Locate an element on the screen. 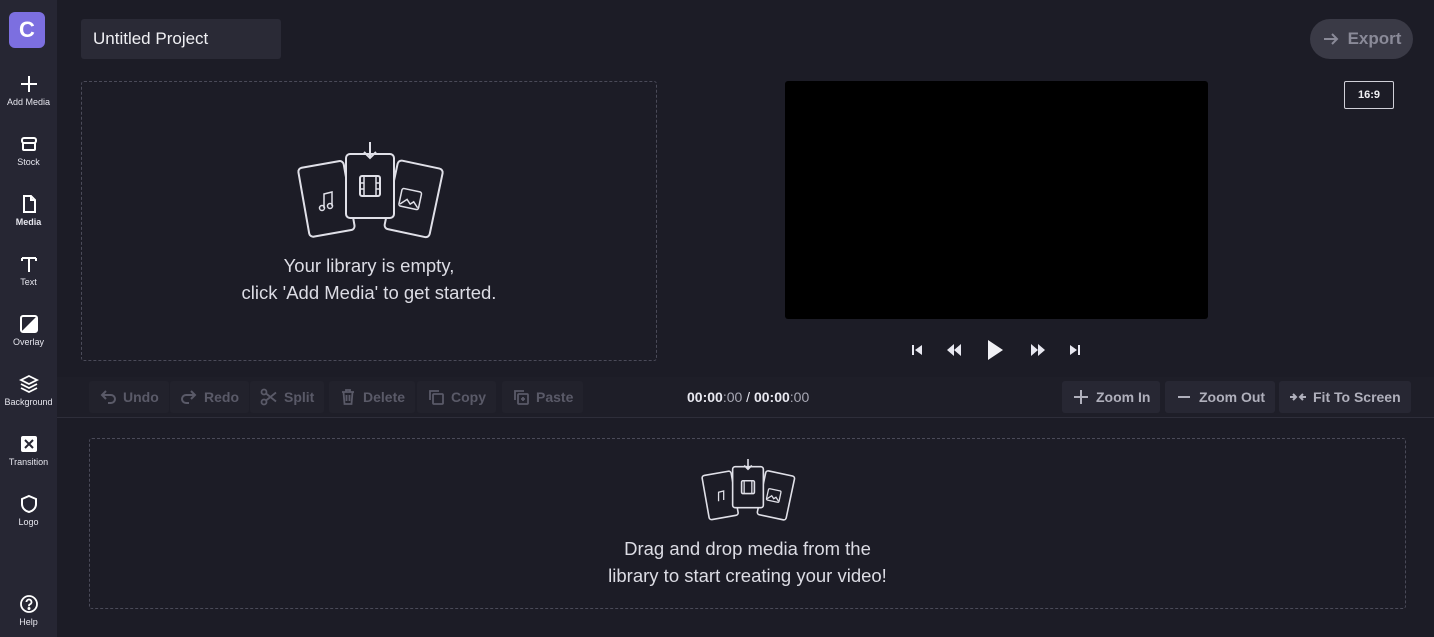 The width and height of the screenshot is (1434, 637). paste-icon is located at coordinates (521, 397).